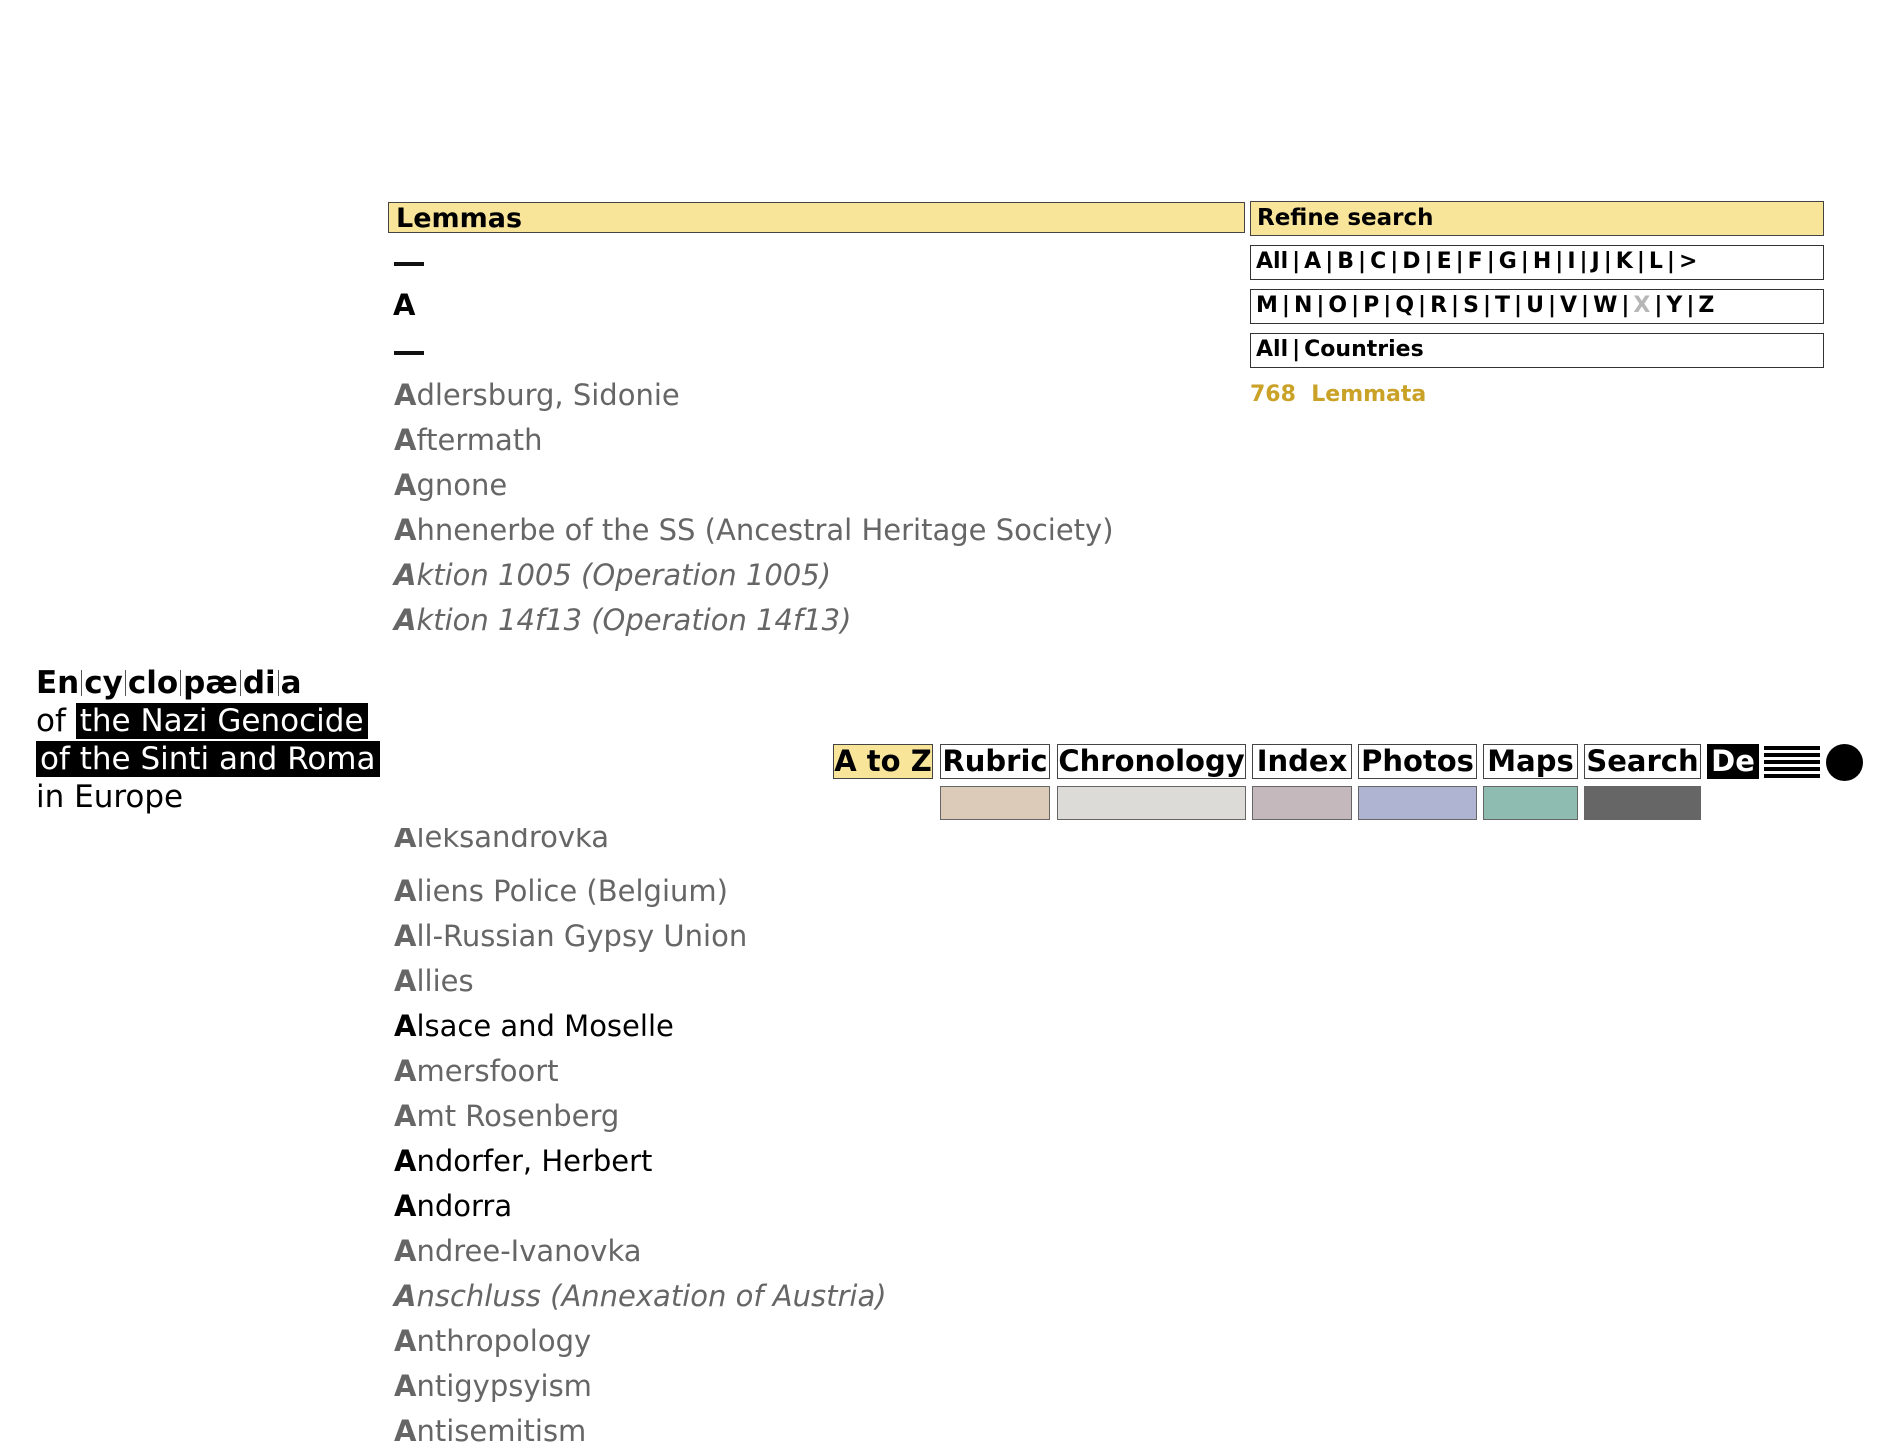 This screenshot has width=1892, height=1451. I want to click on filter-o: O, so click(1337, 305).